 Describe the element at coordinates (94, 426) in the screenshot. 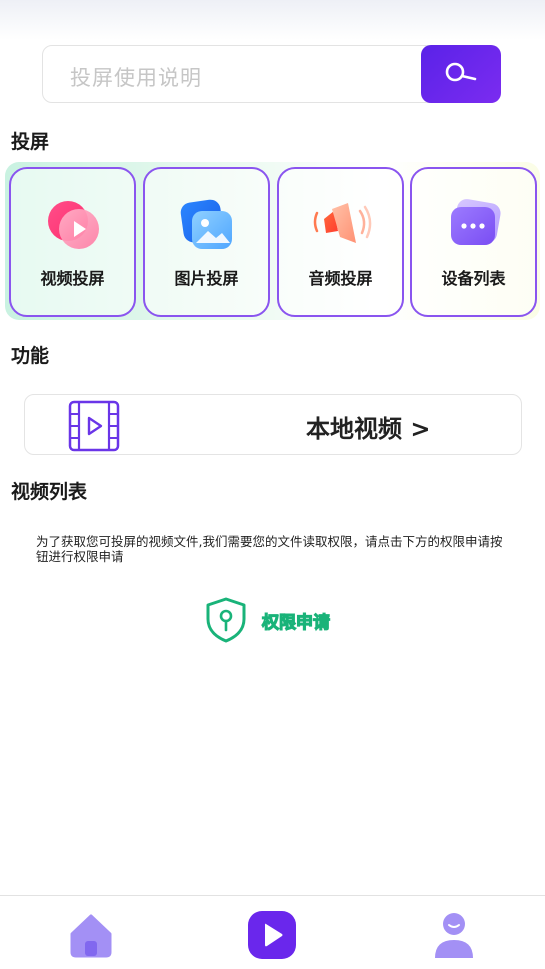

I see `video-file-icon` at that location.